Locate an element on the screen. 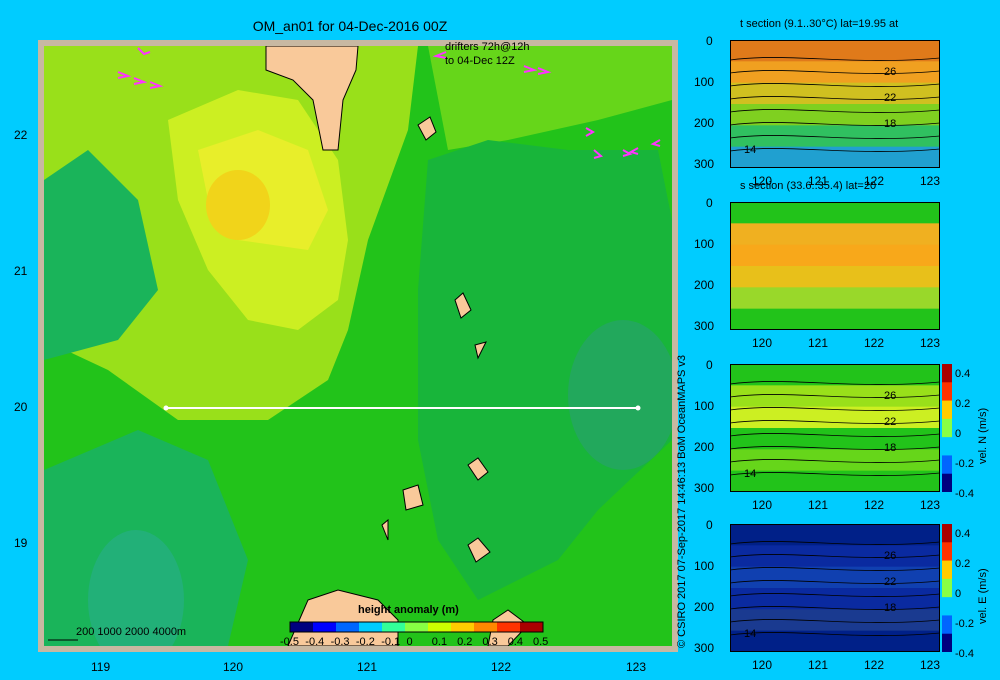 This screenshot has width=1000, height=680. colorbar-tick: -0.5 is located at coordinates (289, 642).